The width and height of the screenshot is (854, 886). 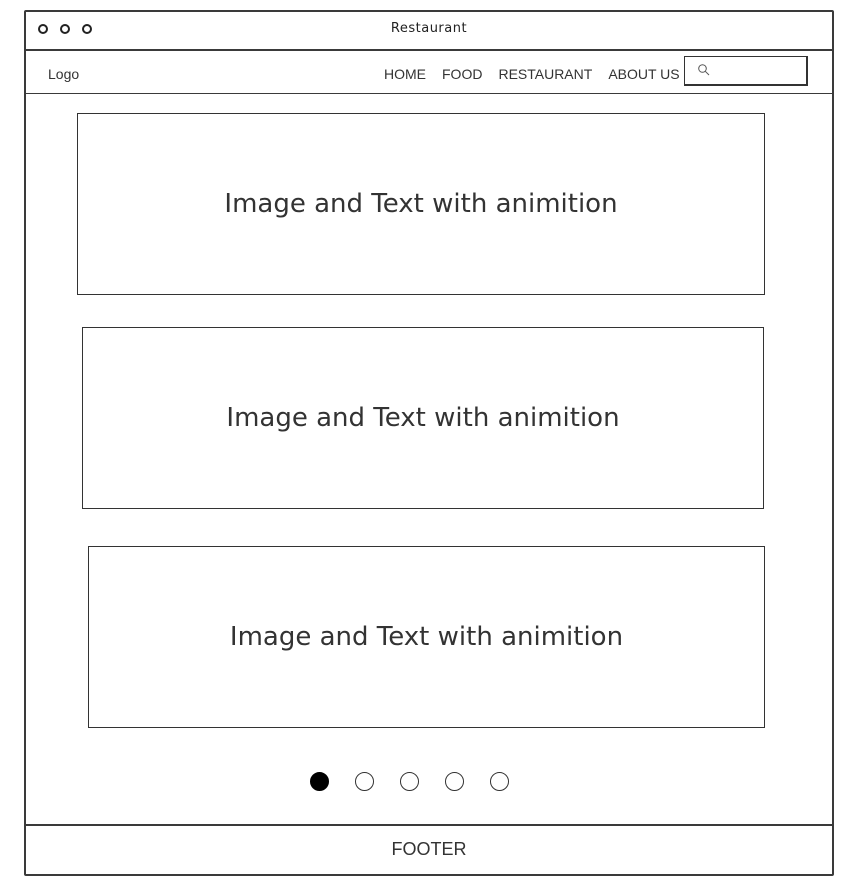 What do you see at coordinates (545, 74) in the screenshot?
I see `nav-item-restaurant: RESTAURANT` at bounding box center [545, 74].